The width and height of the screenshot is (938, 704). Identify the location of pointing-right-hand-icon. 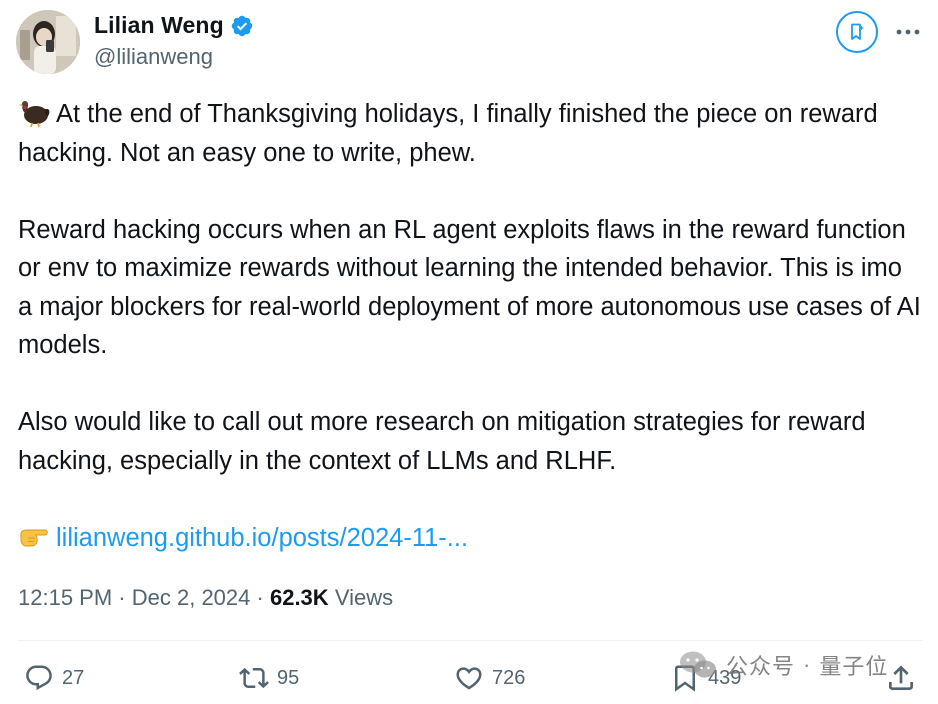
(34, 537).